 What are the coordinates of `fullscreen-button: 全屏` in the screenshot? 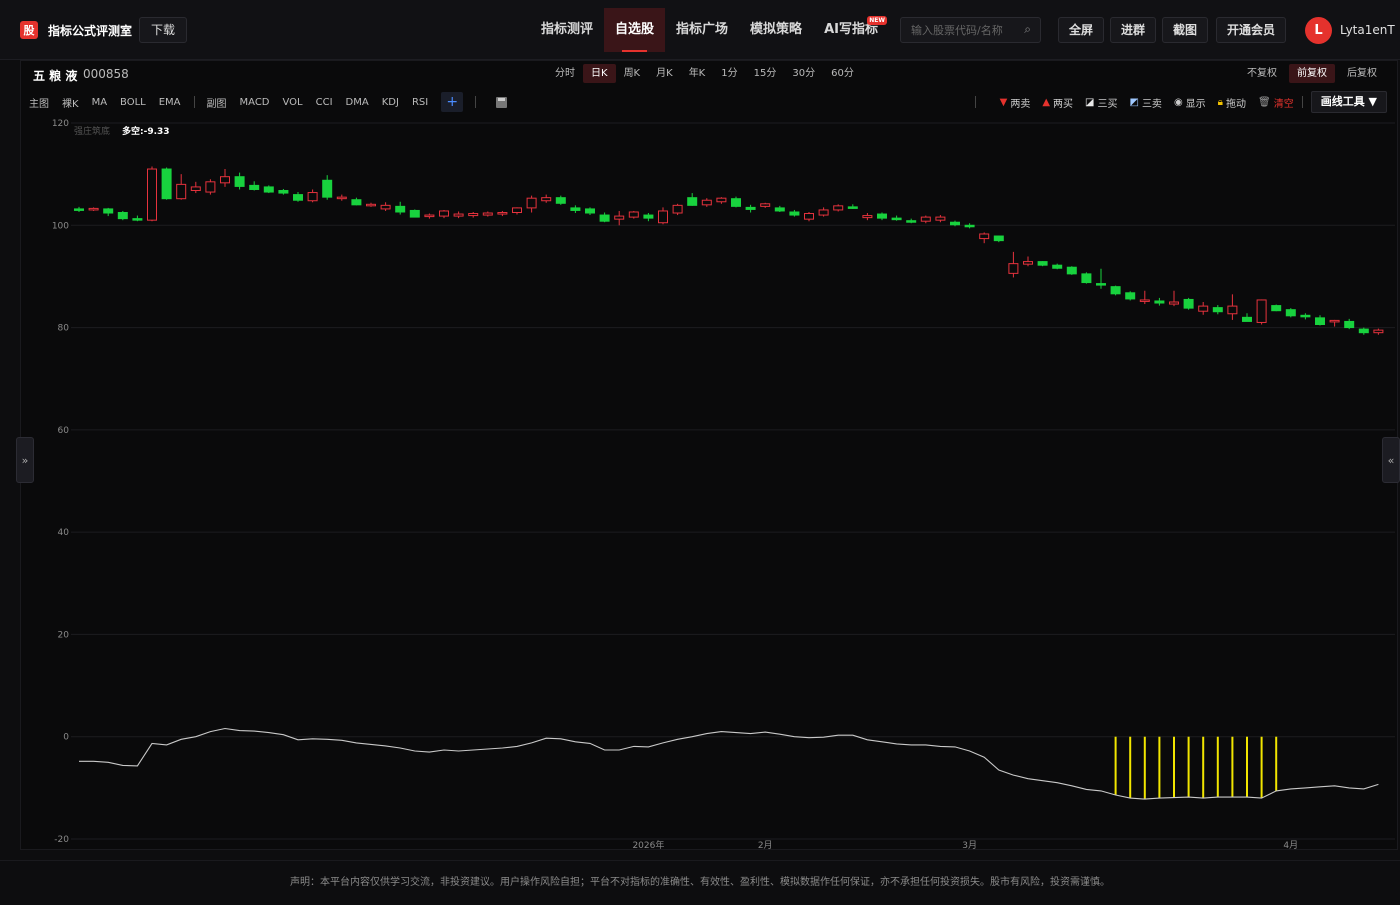 It's located at (1081, 30).